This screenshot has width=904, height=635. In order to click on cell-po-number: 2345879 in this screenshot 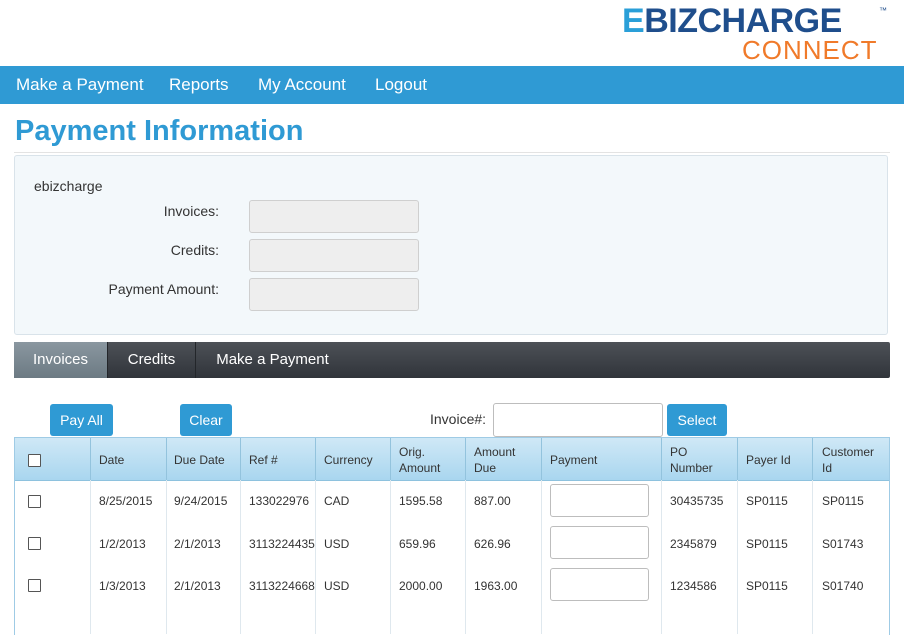, I will do `click(693, 544)`.